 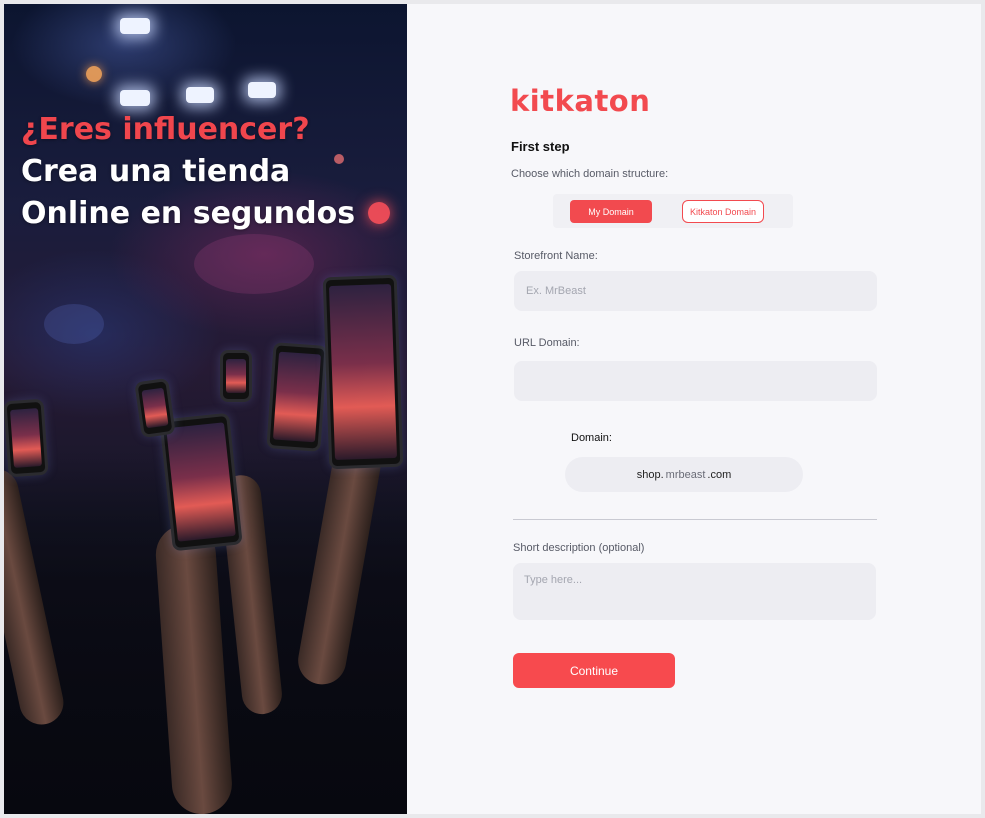 What do you see at coordinates (579, 548) in the screenshot?
I see `short-description-label: Short description (optional)` at bounding box center [579, 548].